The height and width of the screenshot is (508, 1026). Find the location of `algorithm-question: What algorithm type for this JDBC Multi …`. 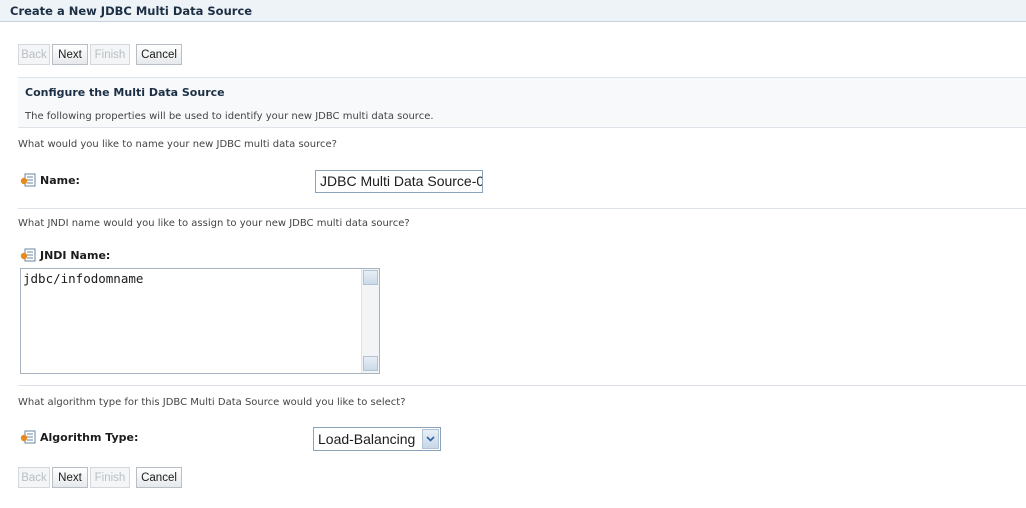

algorithm-question: What algorithm type for this JDBC Multi … is located at coordinates (212, 402).